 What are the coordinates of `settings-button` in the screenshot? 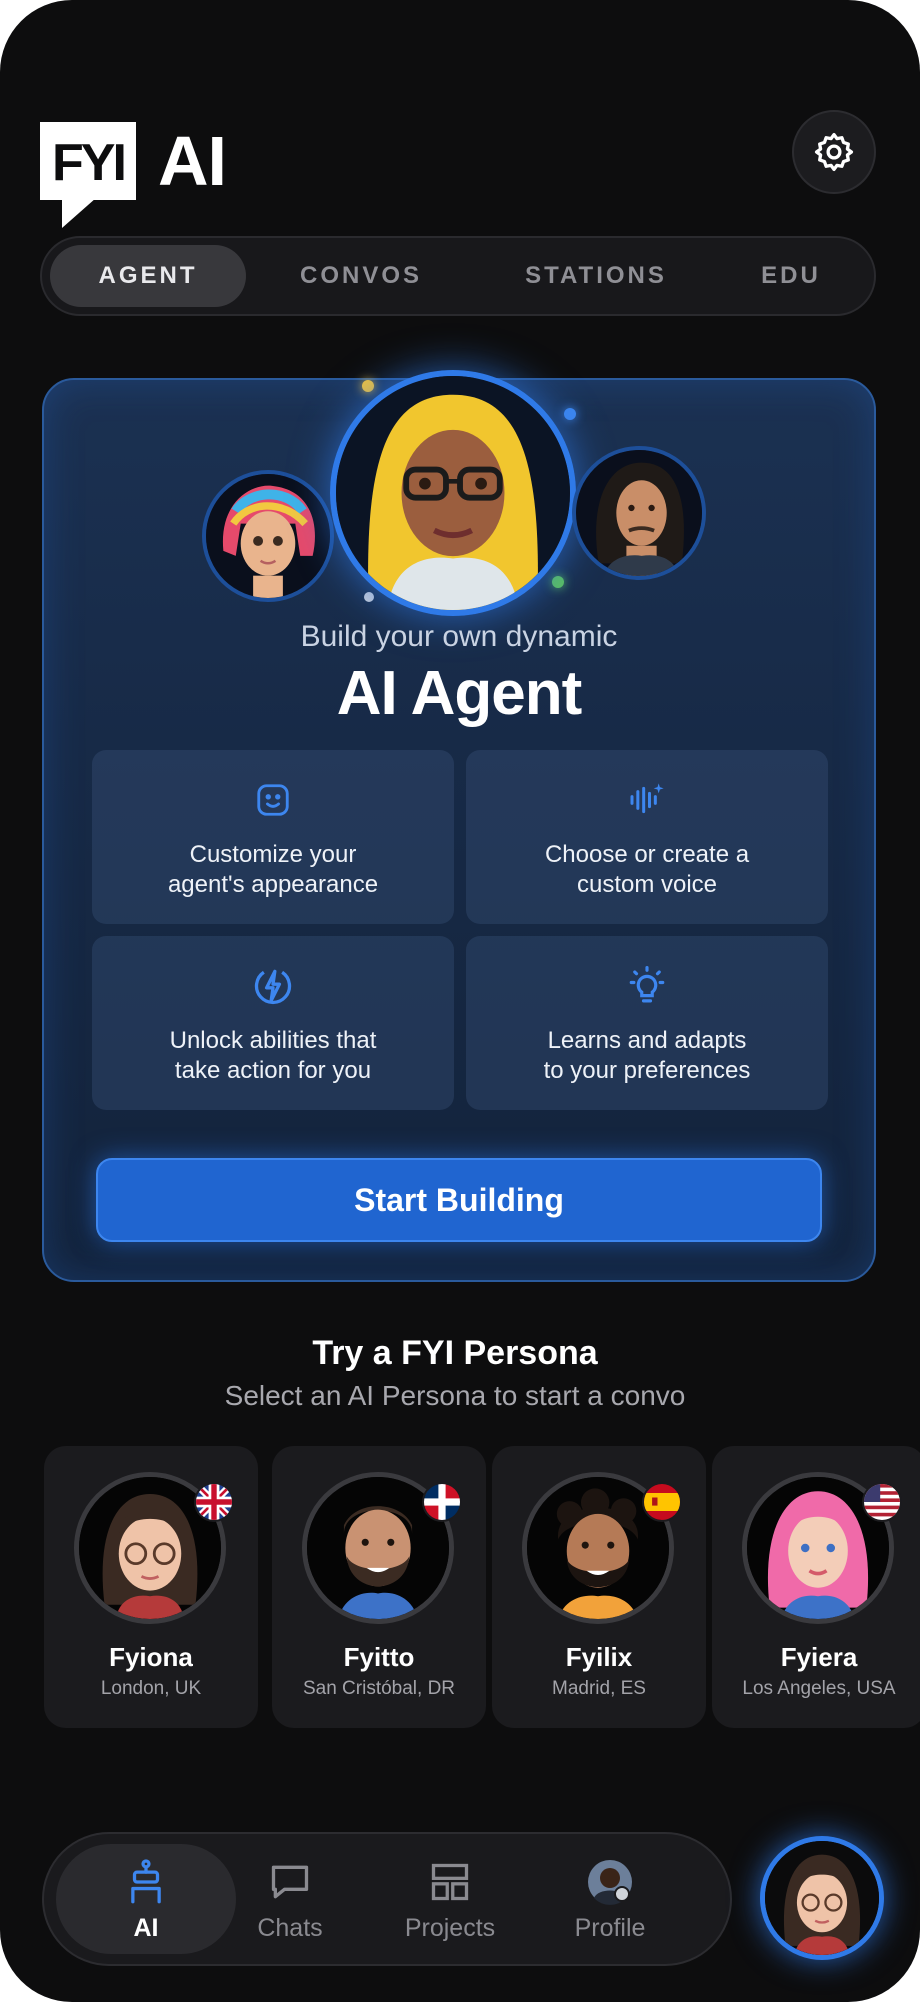 It's located at (834, 152).